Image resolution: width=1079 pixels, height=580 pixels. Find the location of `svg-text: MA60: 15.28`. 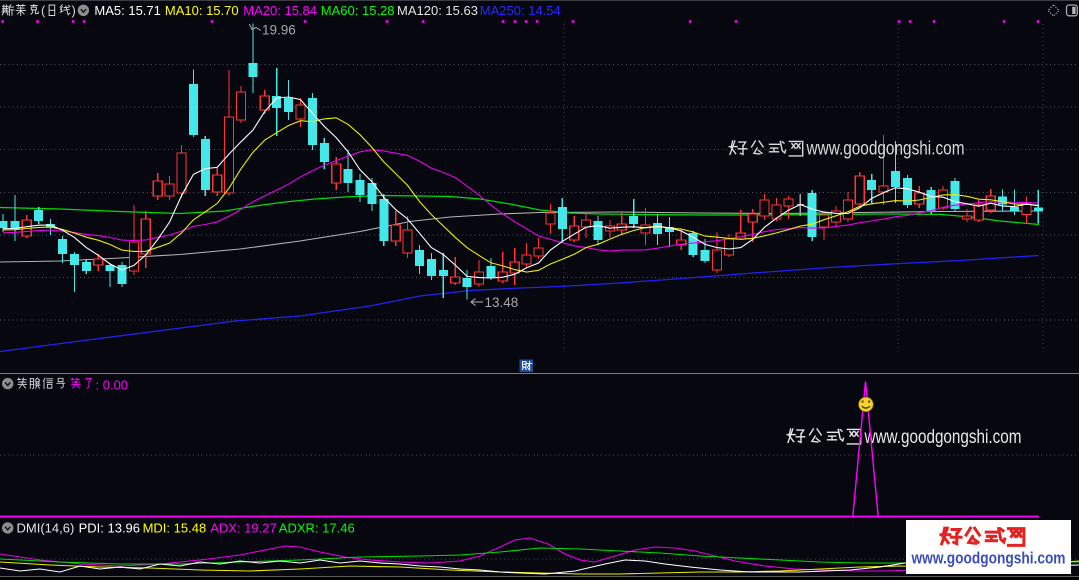

svg-text: MA60: 15.28 is located at coordinates (358, 10).